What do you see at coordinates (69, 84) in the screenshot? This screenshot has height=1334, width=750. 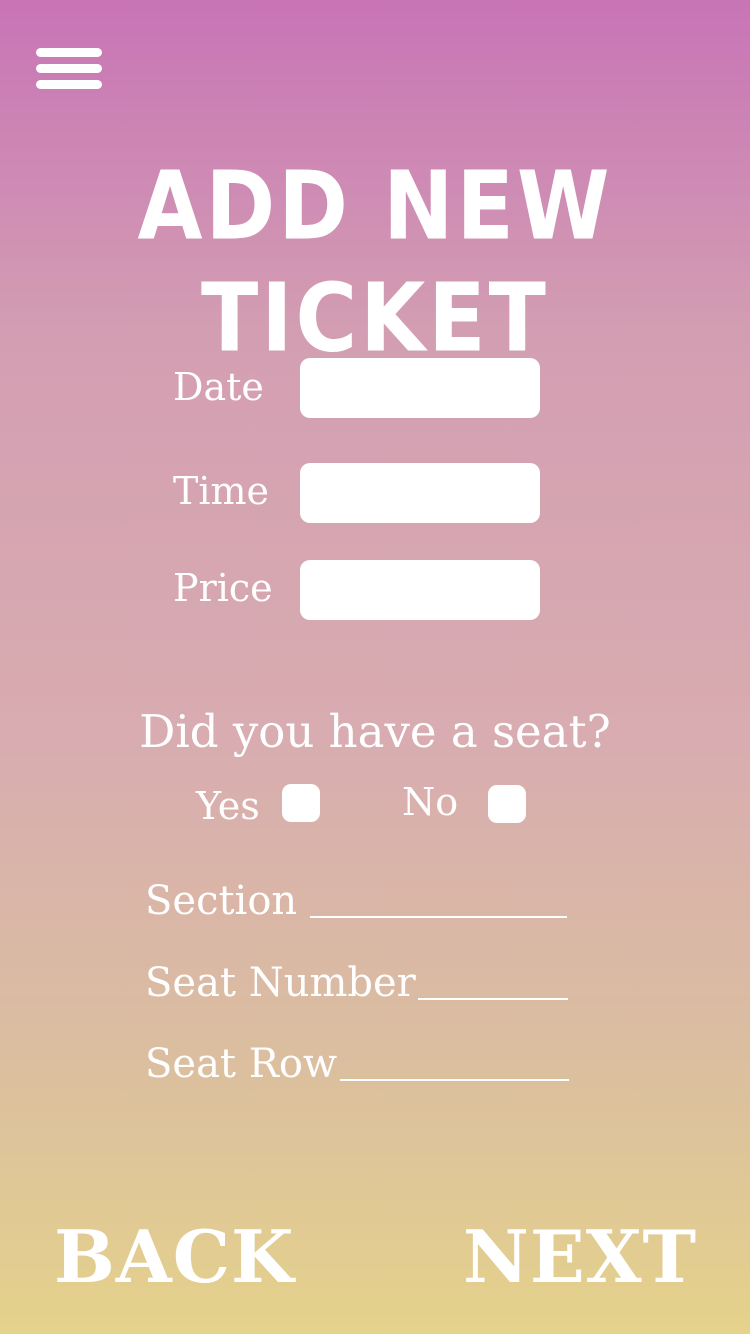 I see `menu-bar-bottom` at bounding box center [69, 84].